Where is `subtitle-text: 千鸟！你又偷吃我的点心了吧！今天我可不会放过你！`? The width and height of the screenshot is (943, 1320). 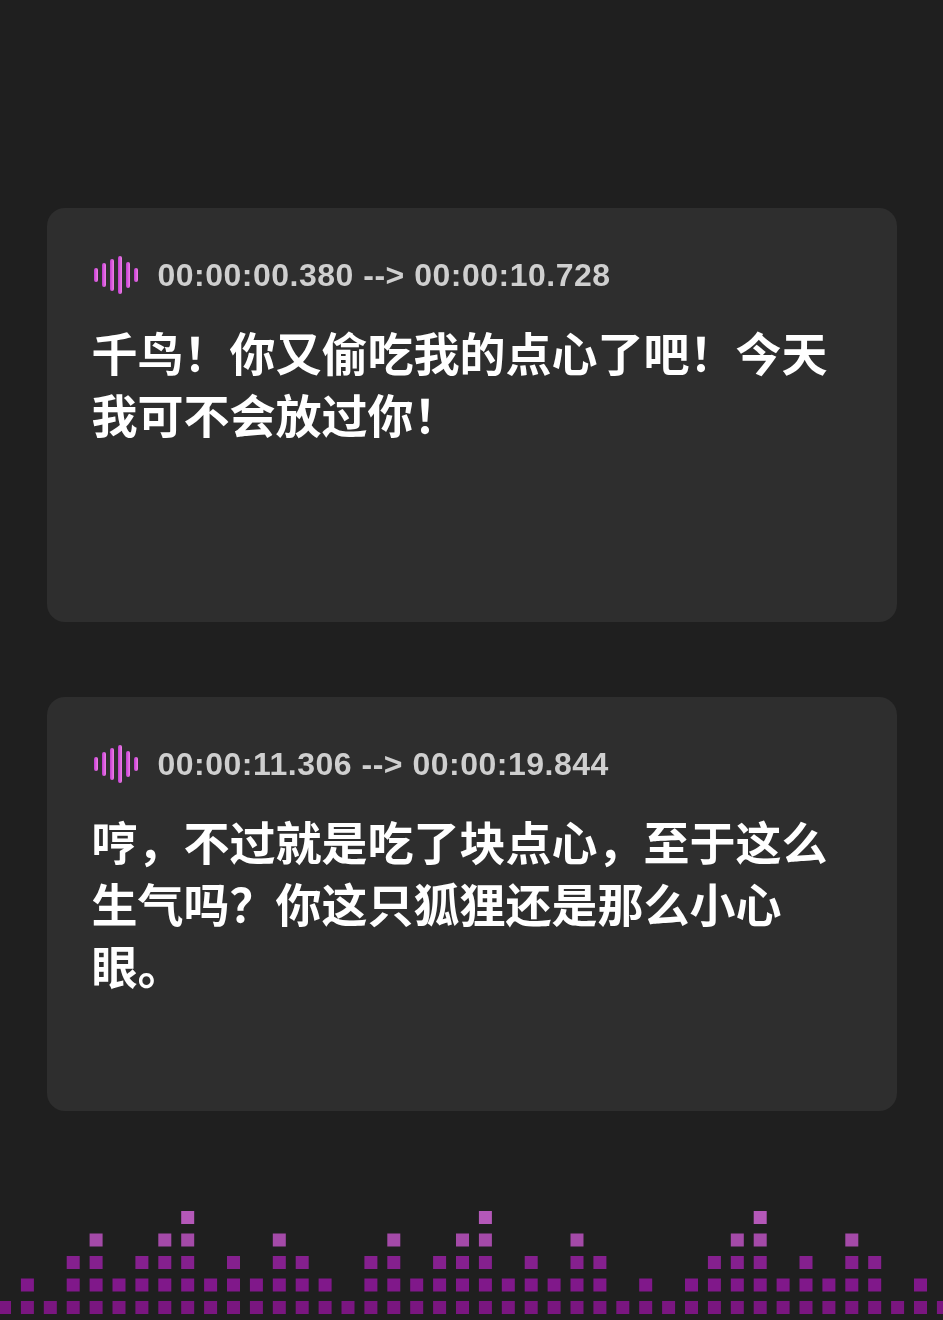
subtitle-text: 千鸟！你又偷吃我的点心了吧！今天我可不会放过你！ is located at coordinates (460, 382).